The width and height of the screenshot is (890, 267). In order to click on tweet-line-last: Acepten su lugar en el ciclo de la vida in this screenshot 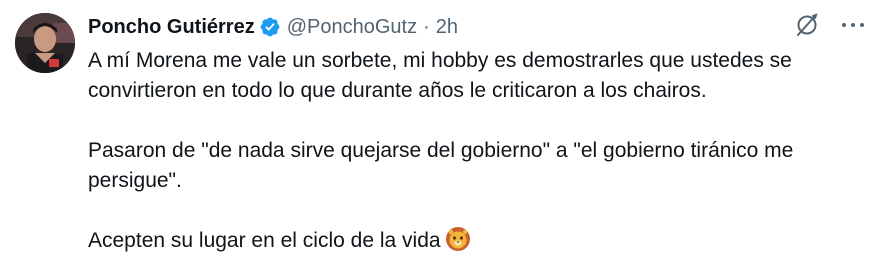, I will do `click(483, 241)`.